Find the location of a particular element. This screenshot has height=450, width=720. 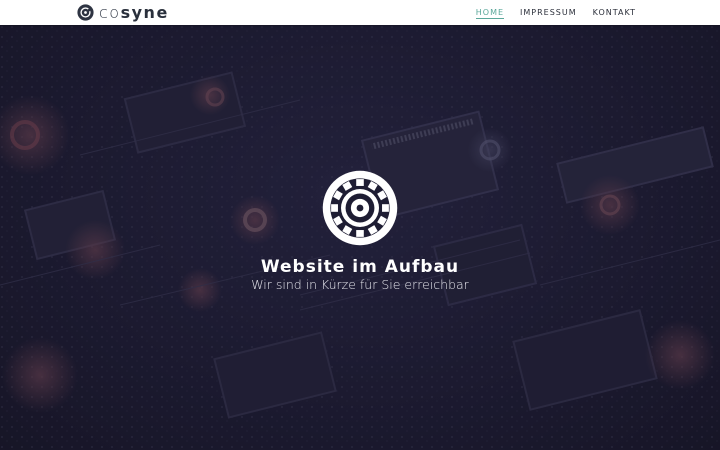

site-header: cosyne HOME IMPRESSUM KONTAKT is located at coordinates (360, 12).